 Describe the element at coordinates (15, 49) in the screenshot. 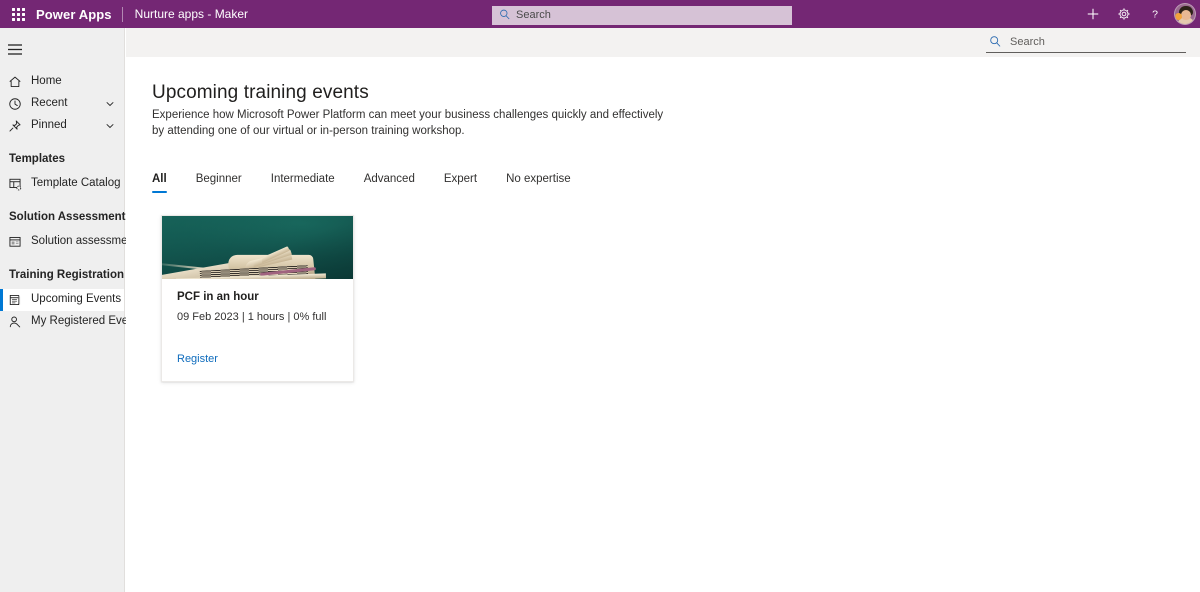

I see `hamburger-icon` at that location.